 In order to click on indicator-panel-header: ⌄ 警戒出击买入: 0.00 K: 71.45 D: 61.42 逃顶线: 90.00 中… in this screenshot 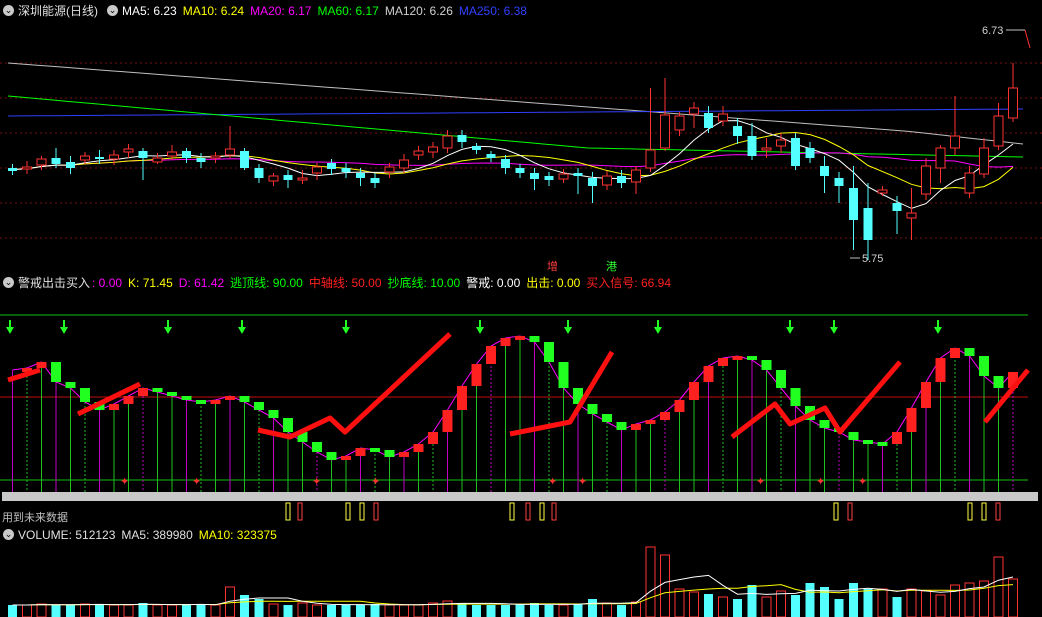, I will do `click(338, 283)`.